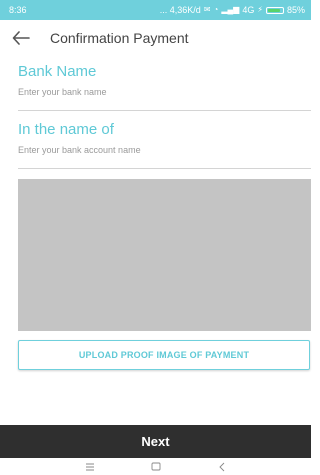 Image resolution: width=320 pixels, height=475 pixels. I want to click on status-time: 8:36, so click(18, 10).